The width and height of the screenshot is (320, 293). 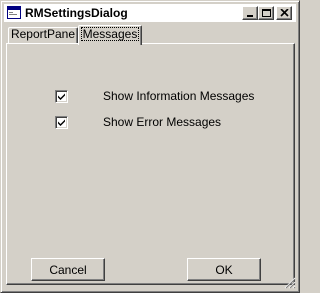 I want to click on show-information-messages-checkbox, so click(x=61, y=96).